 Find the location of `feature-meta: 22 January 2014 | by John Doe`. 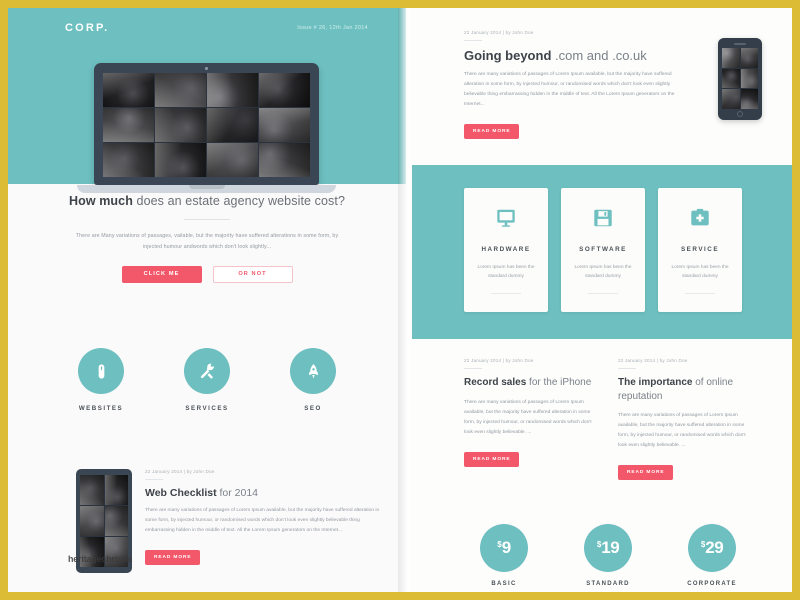

feature-meta: 22 January 2014 | by John Doe is located at coordinates (499, 32).